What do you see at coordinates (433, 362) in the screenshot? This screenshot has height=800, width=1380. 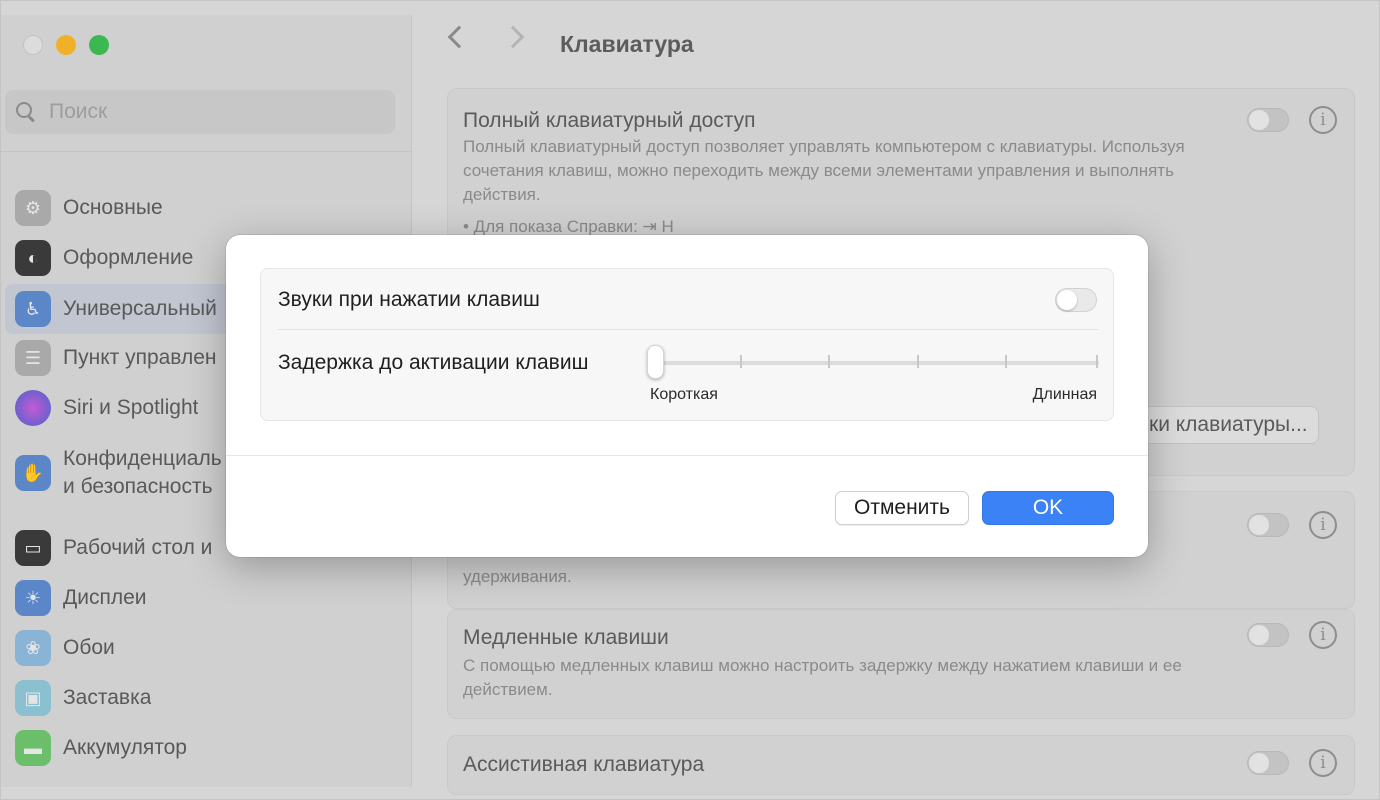 I see `acceptance-delay-label: Задержка до активации клавиш` at bounding box center [433, 362].